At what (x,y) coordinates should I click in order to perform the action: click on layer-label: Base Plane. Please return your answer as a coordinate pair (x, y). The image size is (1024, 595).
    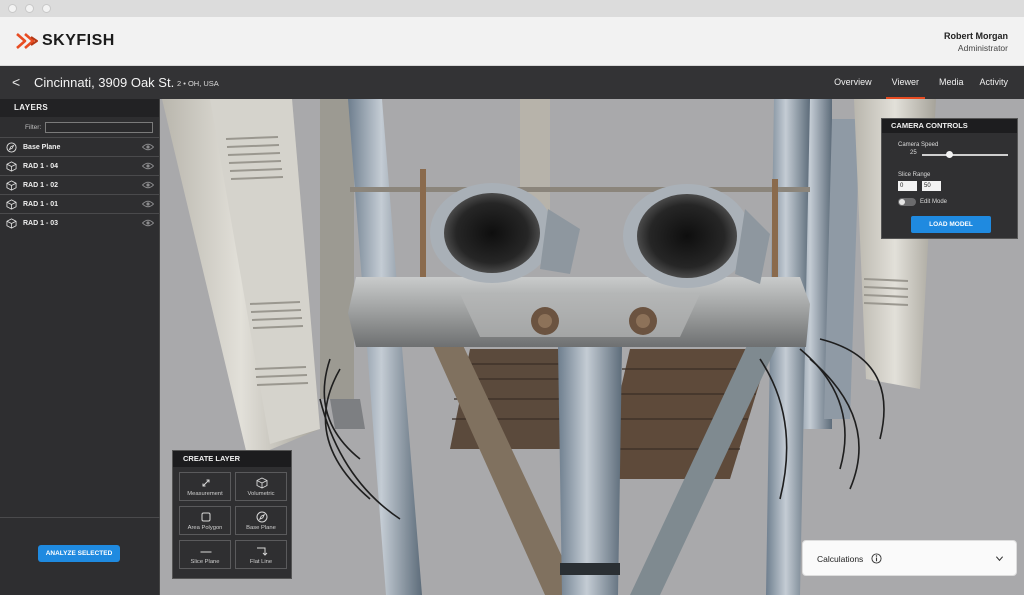
    Looking at the image, I should click on (42, 147).